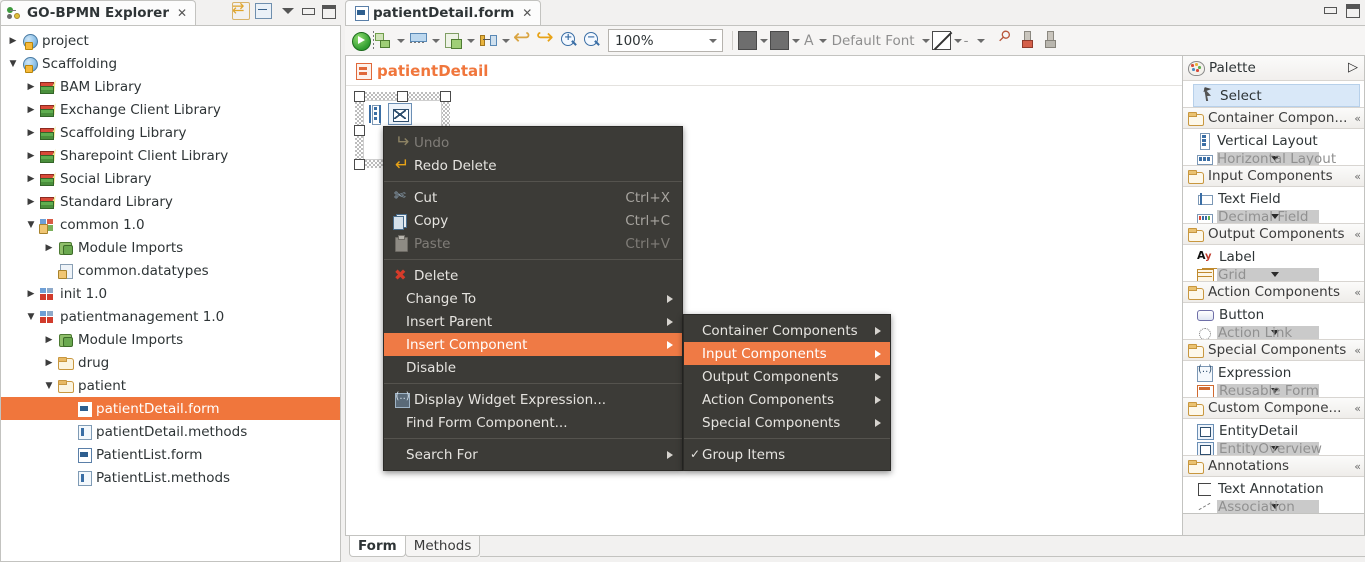  What do you see at coordinates (170, 40) in the screenshot?
I see `tree-item: ▶ project` at bounding box center [170, 40].